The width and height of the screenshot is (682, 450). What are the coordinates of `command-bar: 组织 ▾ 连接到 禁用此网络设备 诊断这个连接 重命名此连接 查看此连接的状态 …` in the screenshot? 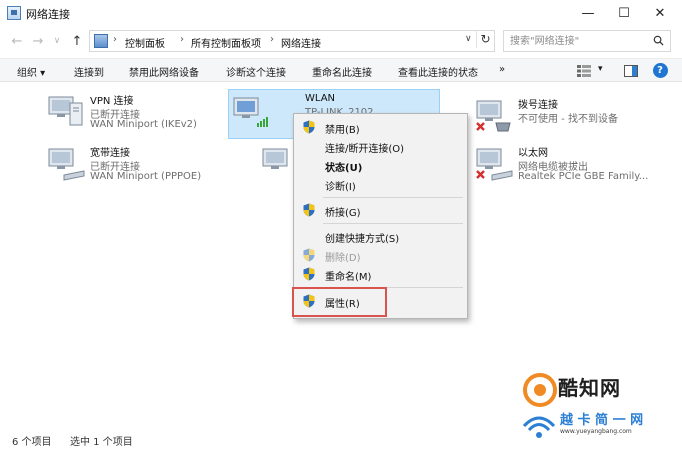 It's located at (341, 70).